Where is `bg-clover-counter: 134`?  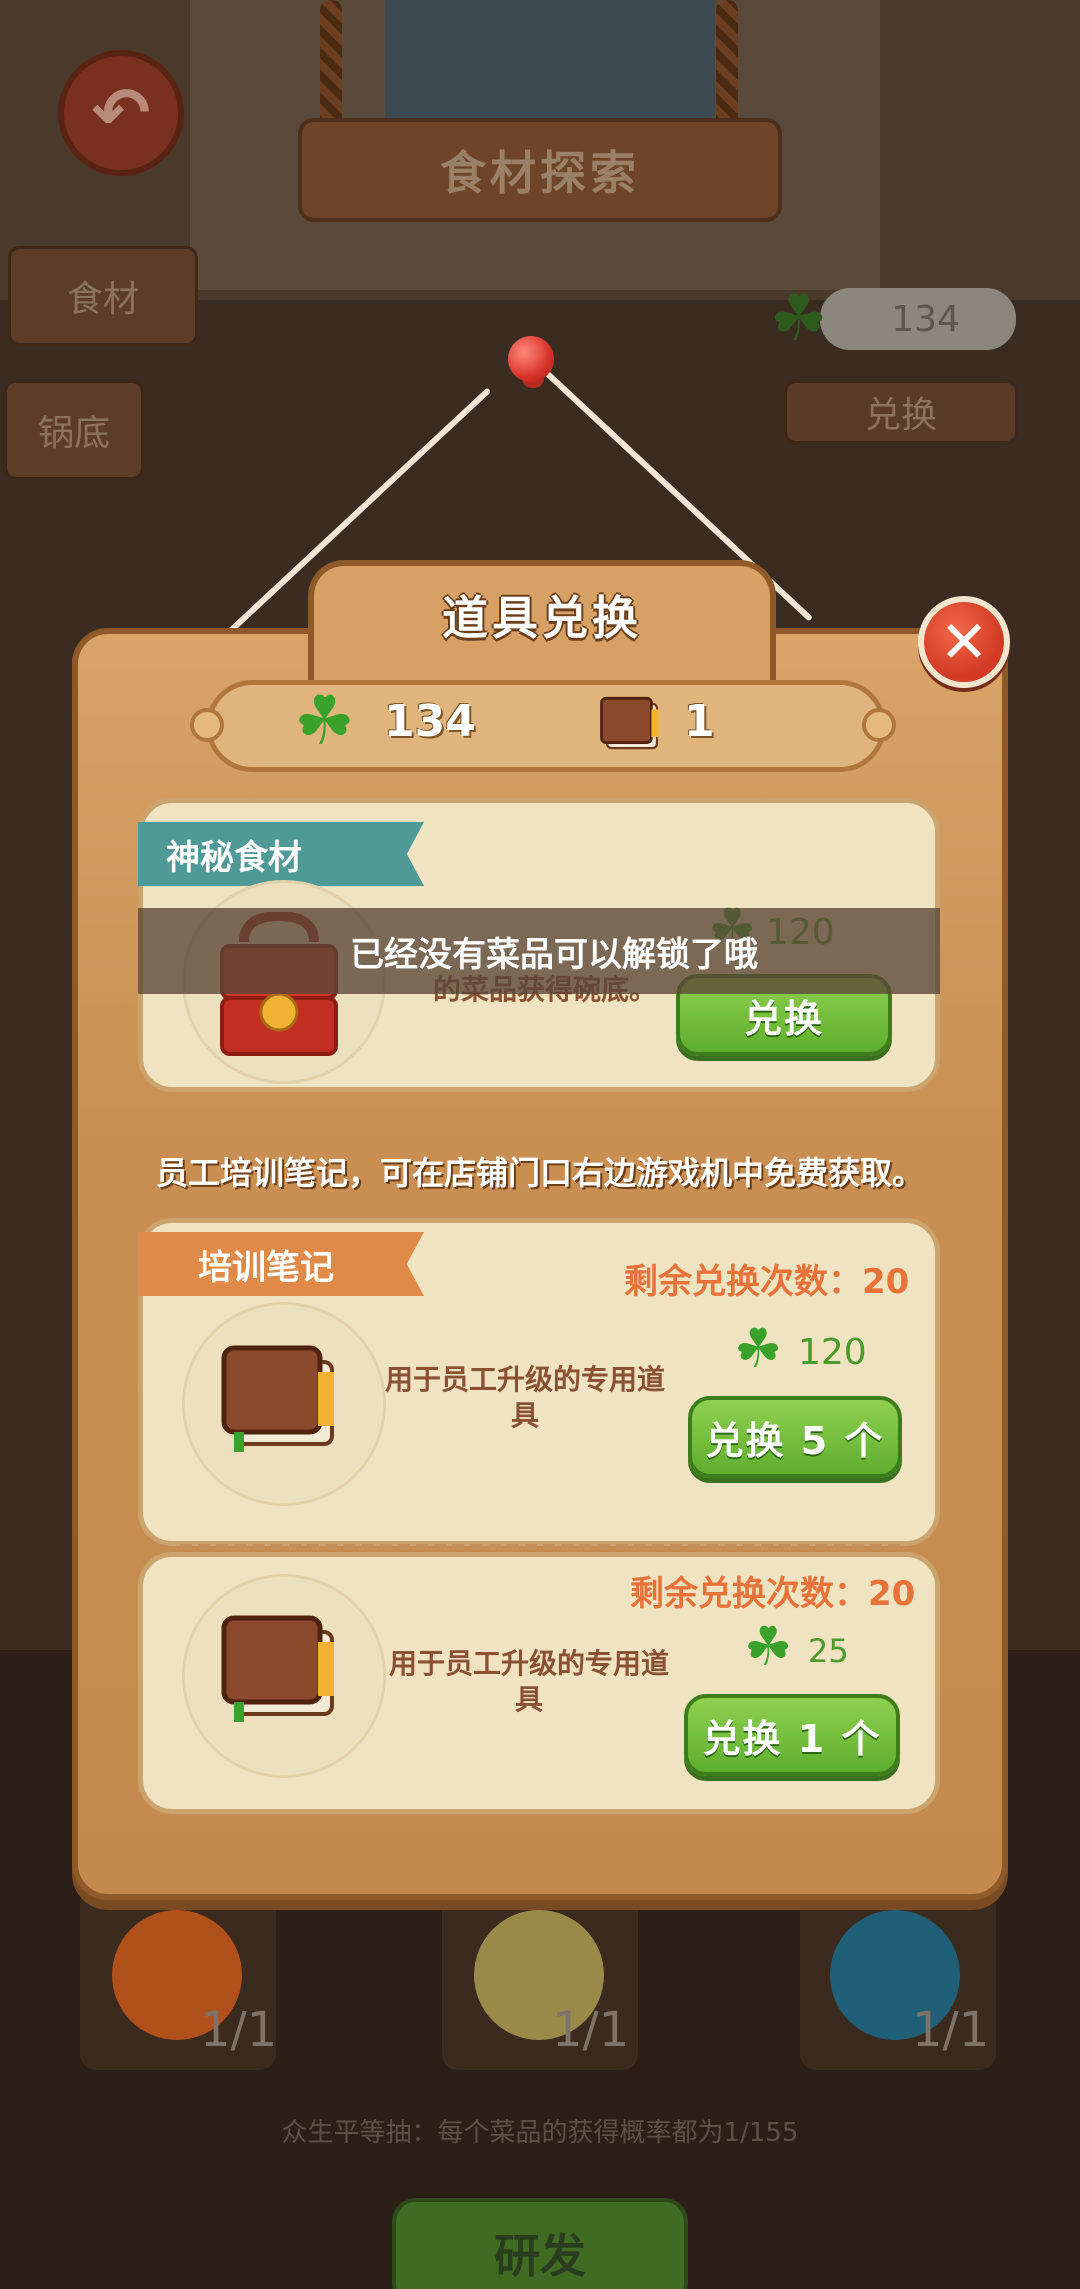
bg-clover-counter: 134 is located at coordinates (918, 319).